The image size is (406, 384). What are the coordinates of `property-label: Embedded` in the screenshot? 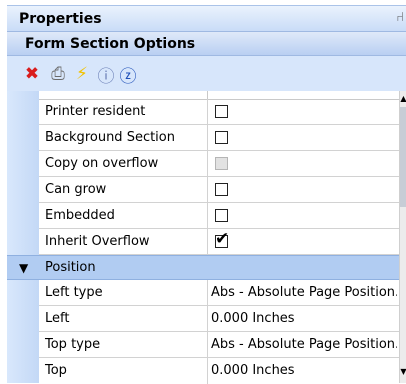 It's located at (80, 215).